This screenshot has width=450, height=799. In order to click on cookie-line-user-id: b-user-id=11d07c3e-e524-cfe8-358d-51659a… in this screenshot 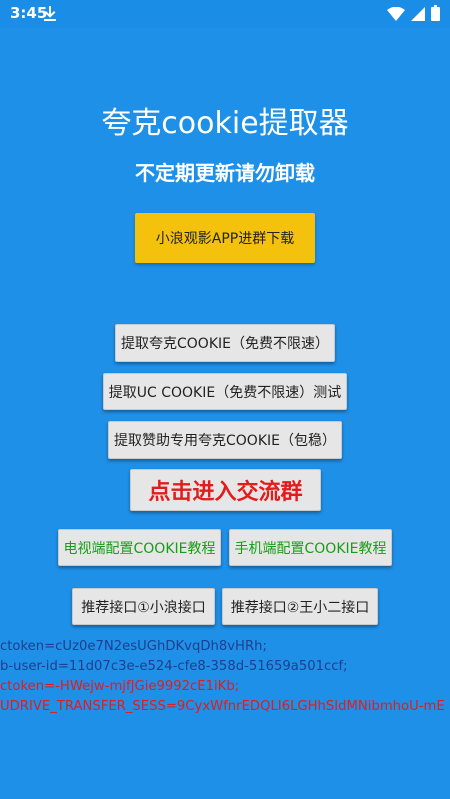, I will do `click(174, 666)`.